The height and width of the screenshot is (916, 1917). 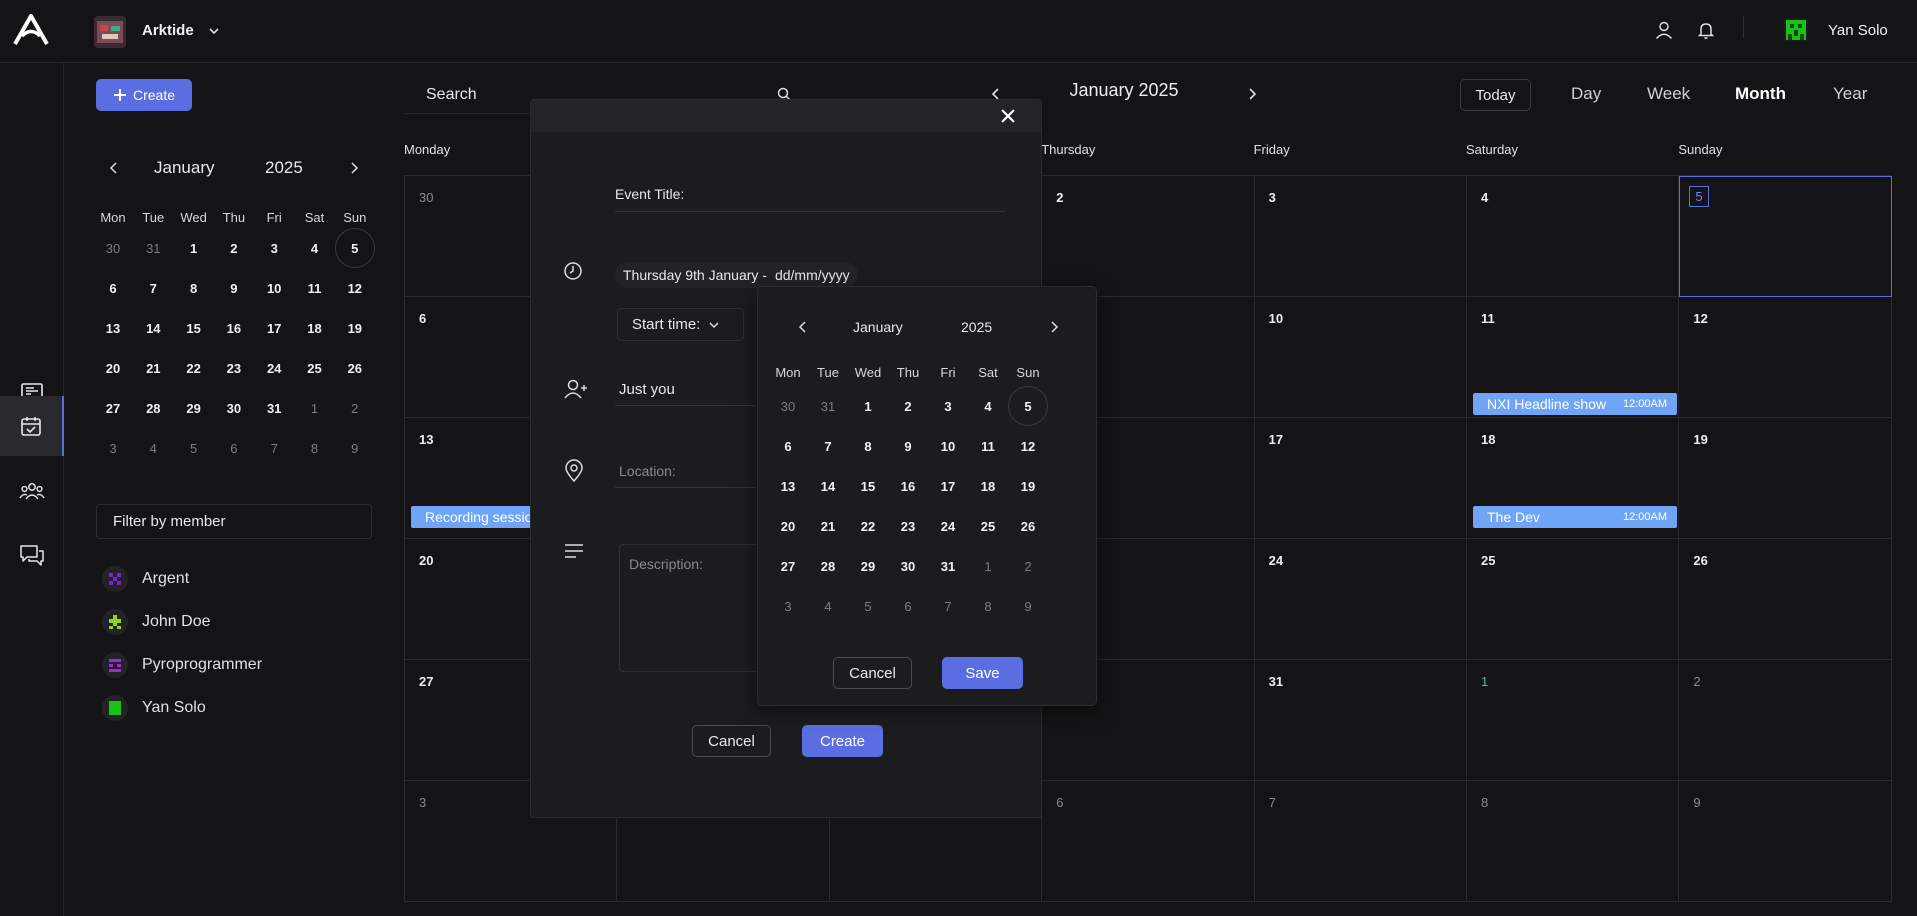 I want to click on mini-calendar-year: 2025, so click(x=284, y=168).